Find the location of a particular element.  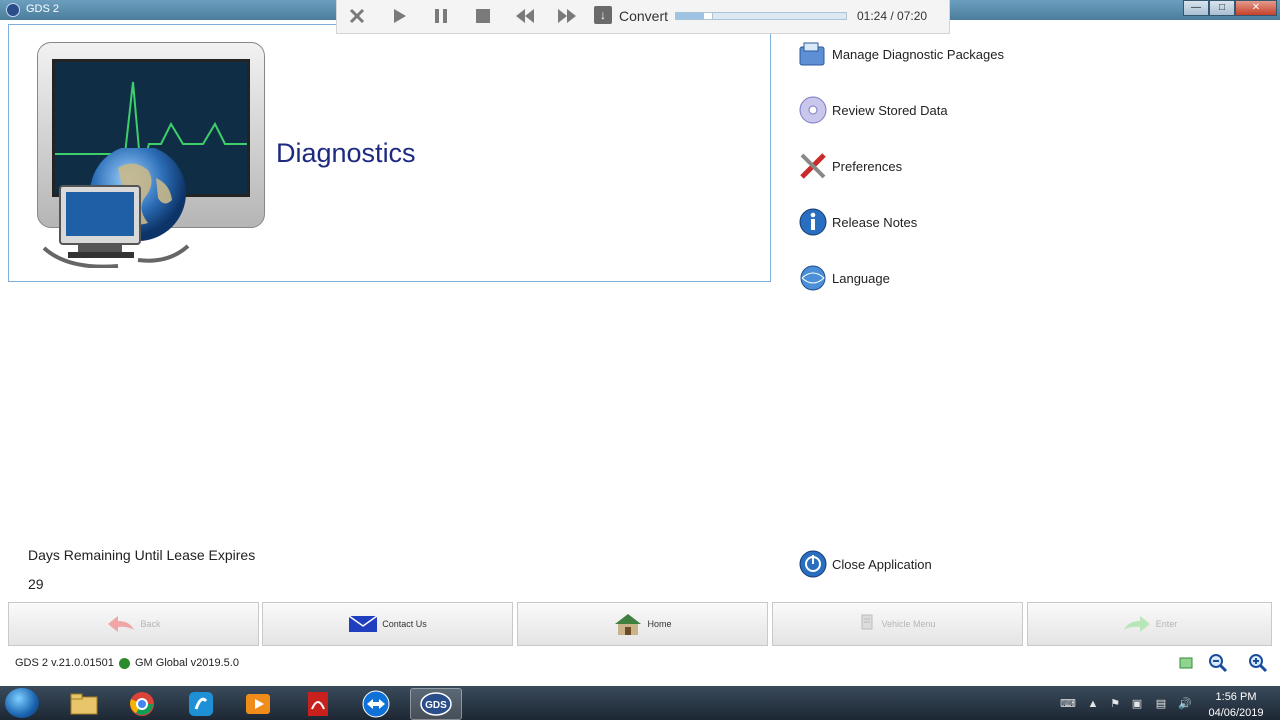

play-button is located at coordinates (399, 16).